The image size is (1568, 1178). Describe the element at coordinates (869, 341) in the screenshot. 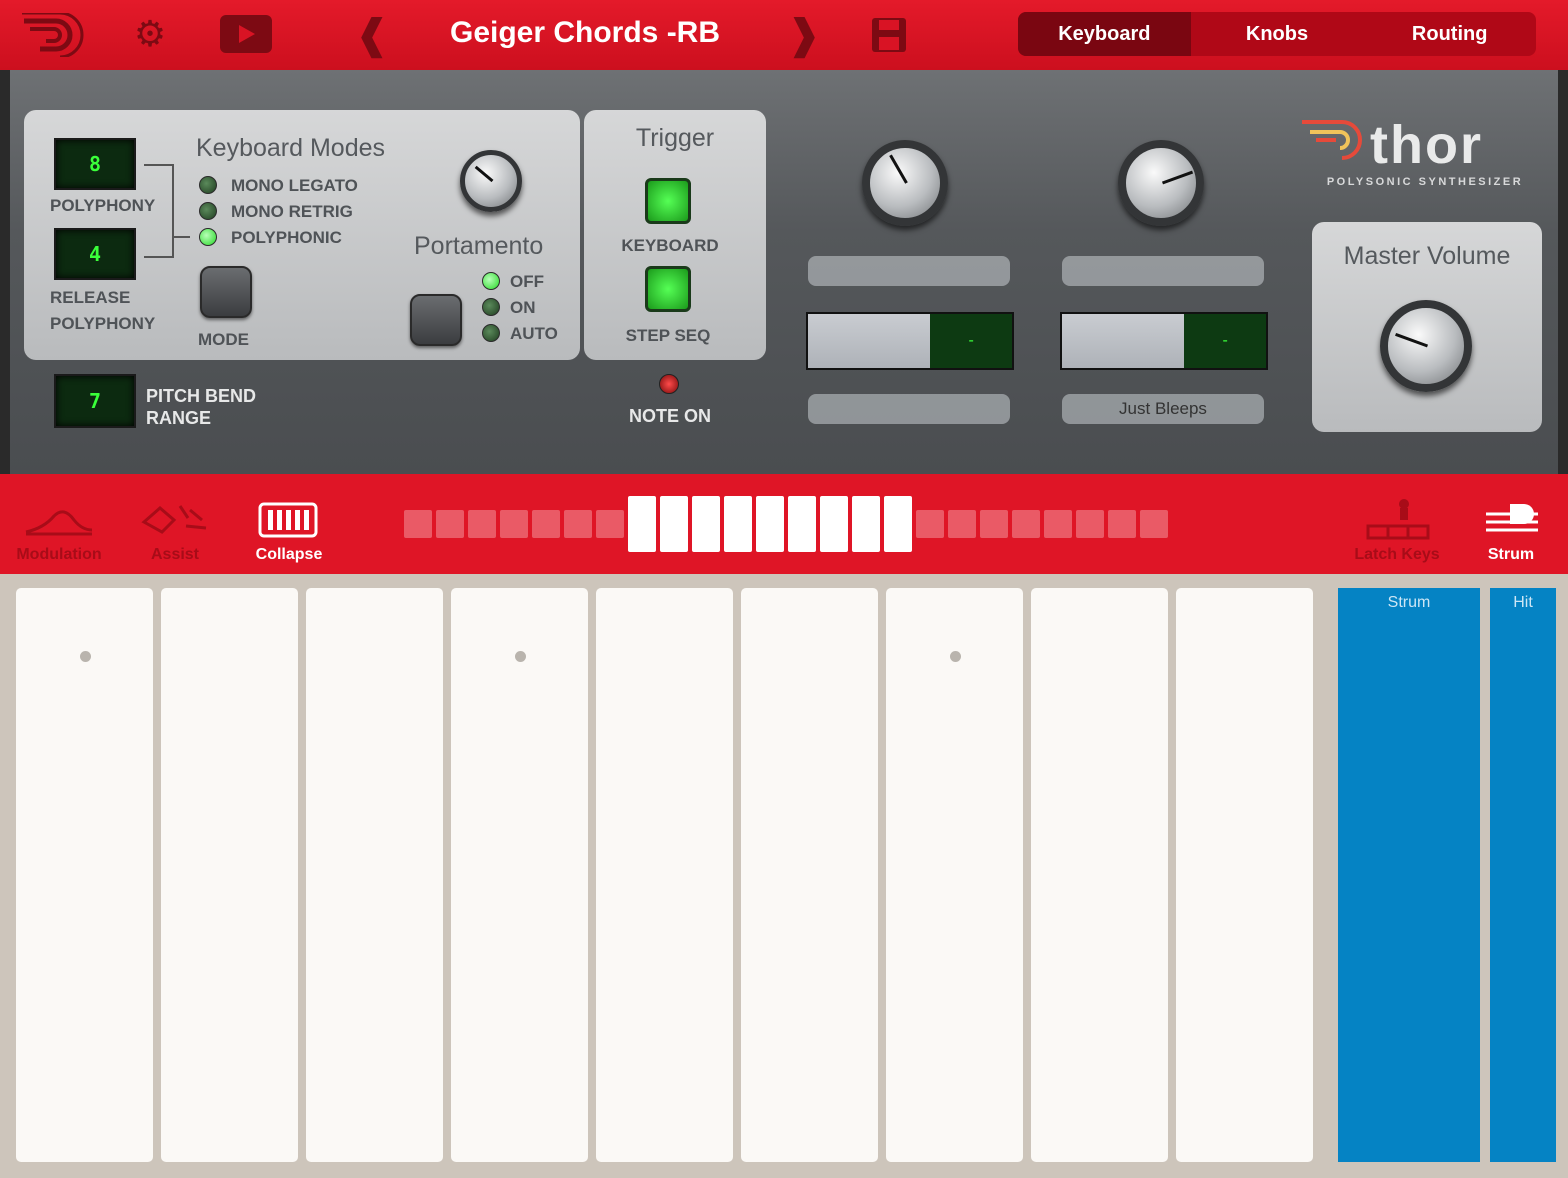

I see `assign-selector-1-window` at that location.